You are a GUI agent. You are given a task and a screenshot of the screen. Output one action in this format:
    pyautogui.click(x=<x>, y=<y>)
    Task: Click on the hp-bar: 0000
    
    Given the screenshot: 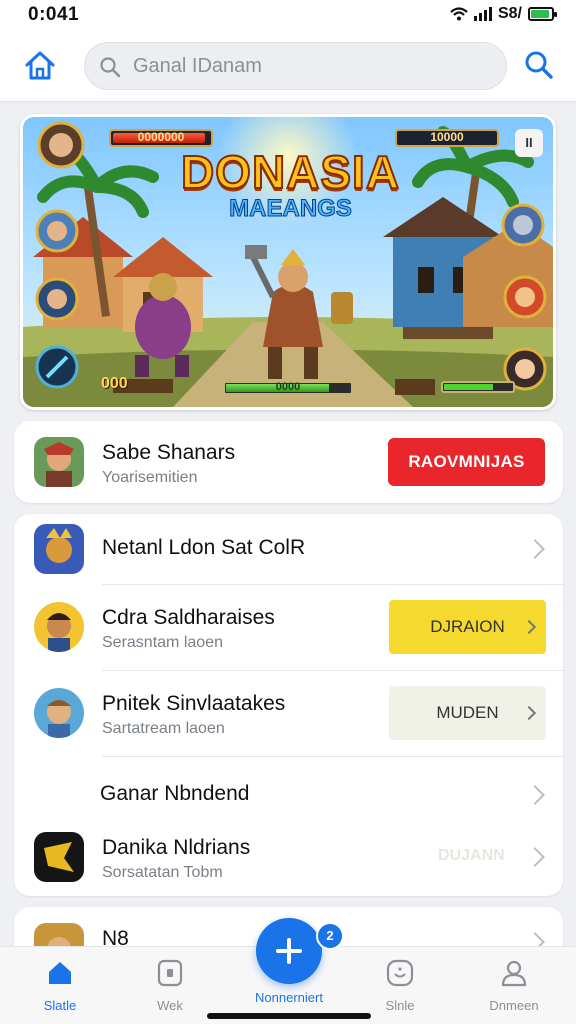 What is the action you would take?
    pyautogui.click(x=288, y=388)
    